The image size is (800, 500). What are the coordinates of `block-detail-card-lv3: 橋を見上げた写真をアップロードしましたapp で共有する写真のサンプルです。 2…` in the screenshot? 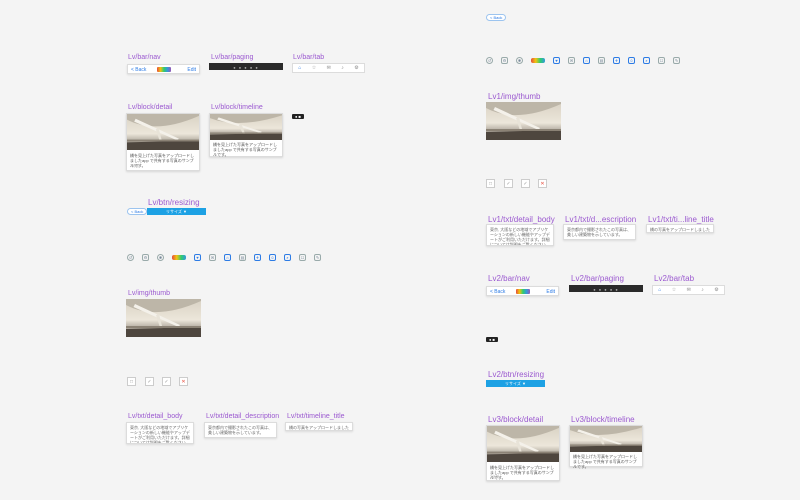 It's located at (523, 453).